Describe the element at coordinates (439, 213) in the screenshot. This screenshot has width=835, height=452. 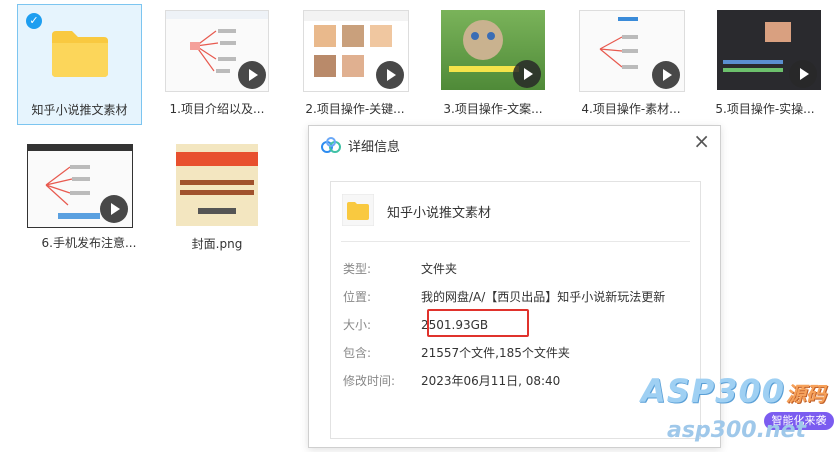
I see `folder-name: 知乎小说推文素材` at that location.